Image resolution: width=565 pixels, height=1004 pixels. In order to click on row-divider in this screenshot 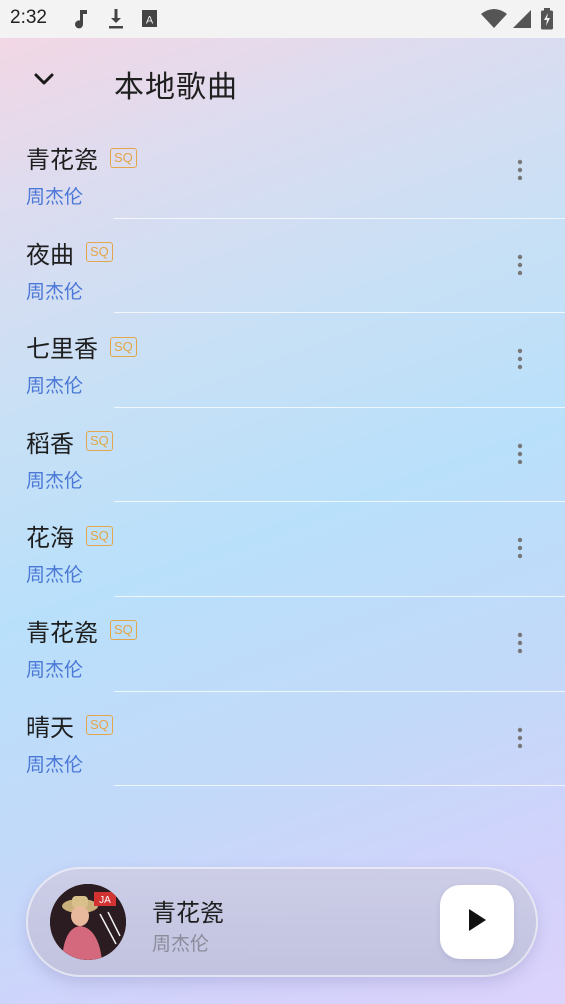, I will do `click(339, 786)`.